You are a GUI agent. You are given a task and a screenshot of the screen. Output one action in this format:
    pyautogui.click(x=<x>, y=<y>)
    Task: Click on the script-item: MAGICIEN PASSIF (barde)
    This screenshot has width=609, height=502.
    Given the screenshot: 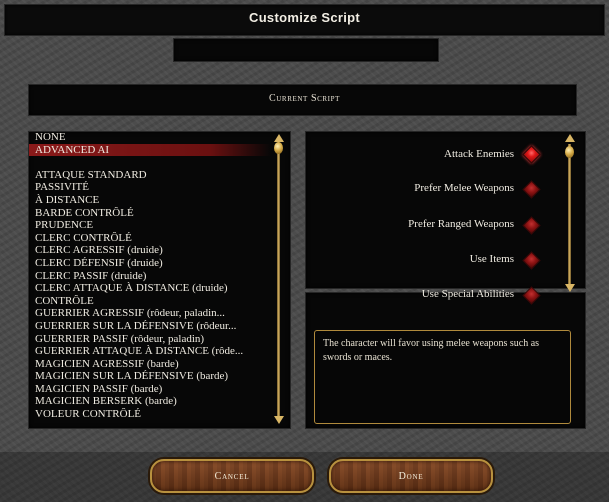 What is the action you would take?
    pyautogui.click(x=153, y=389)
    